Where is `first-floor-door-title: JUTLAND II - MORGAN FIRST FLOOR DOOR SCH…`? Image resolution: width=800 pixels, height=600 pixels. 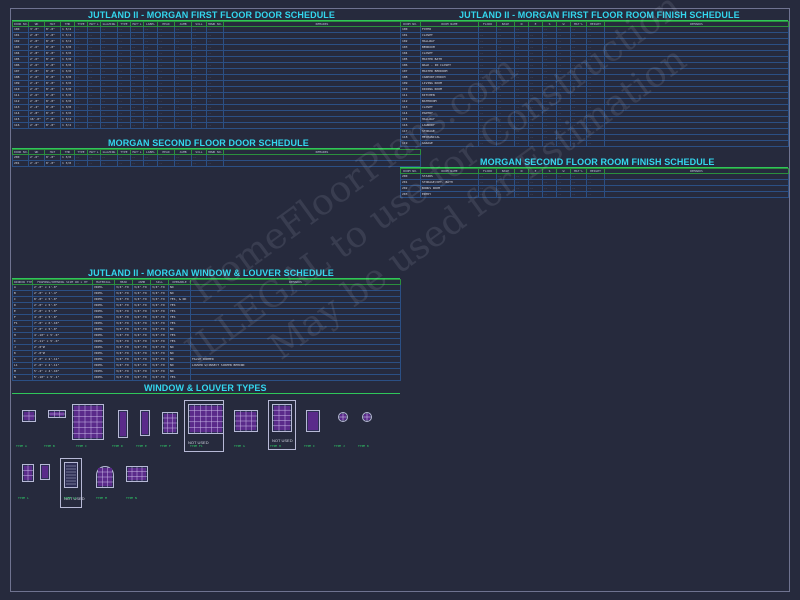 first-floor-door-title: JUTLAND II - MORGAN FIRST FLOOR DOOR SCH… is located at coordinates (211, 15).